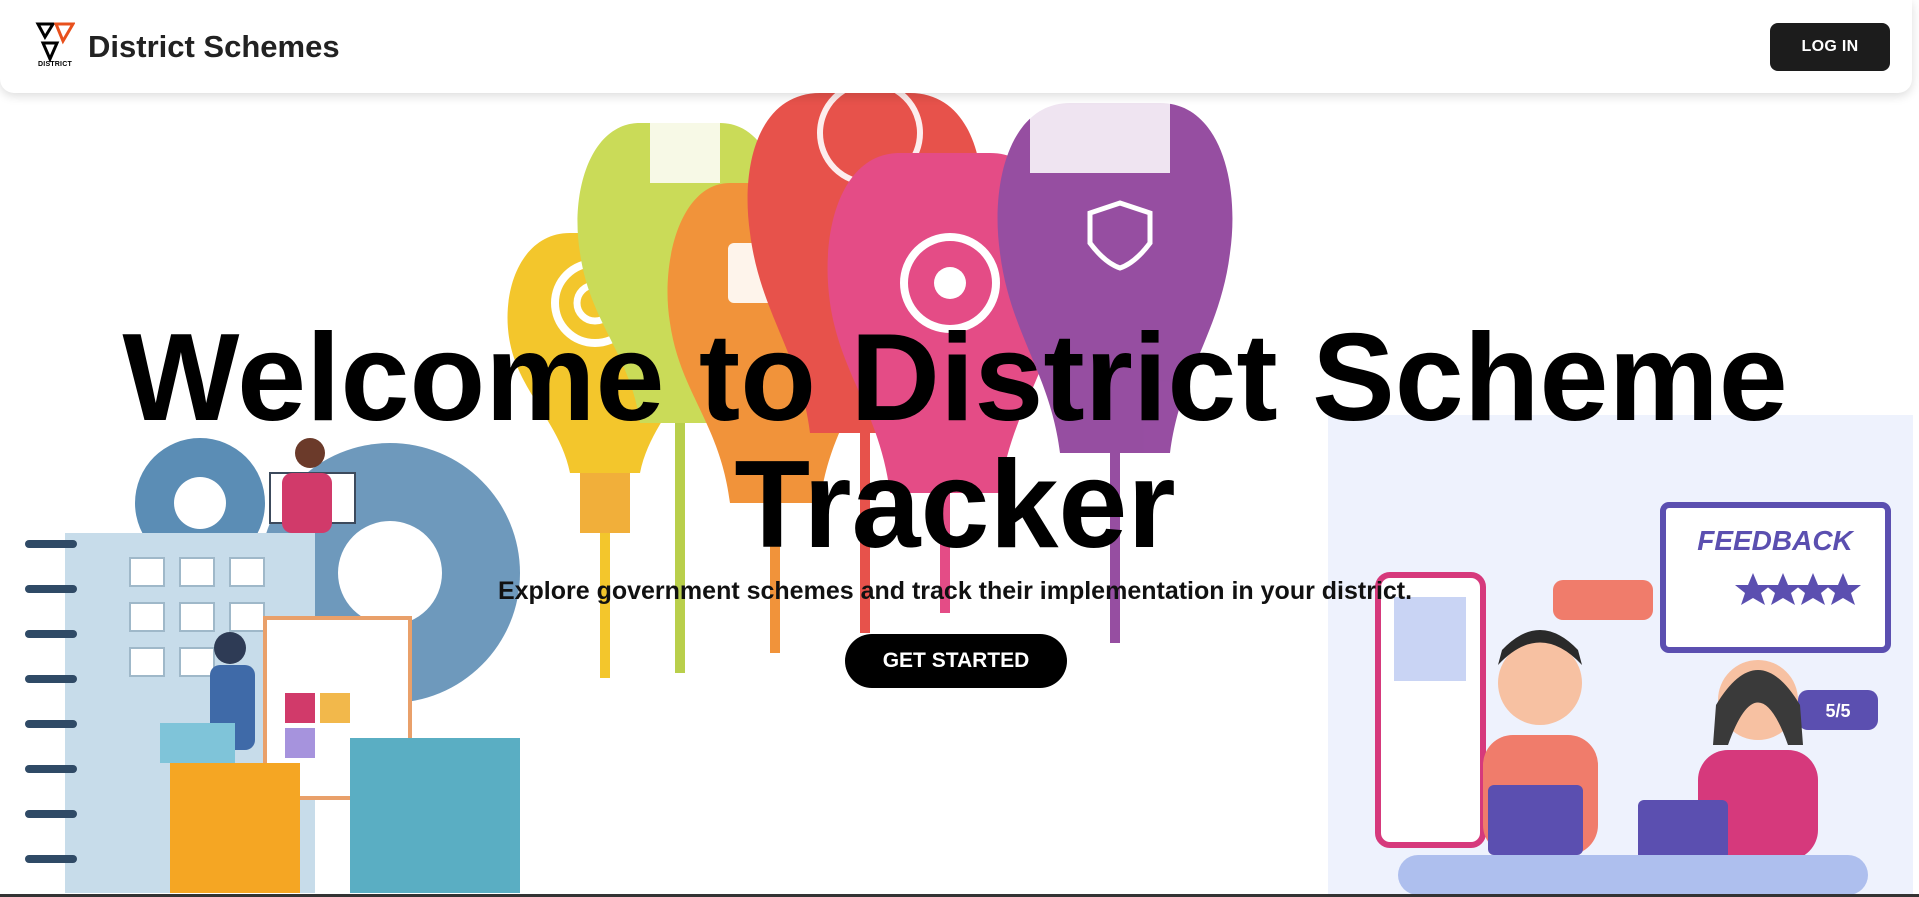  I want to click on get-started-button: GET STARTED, so click(956, 661).